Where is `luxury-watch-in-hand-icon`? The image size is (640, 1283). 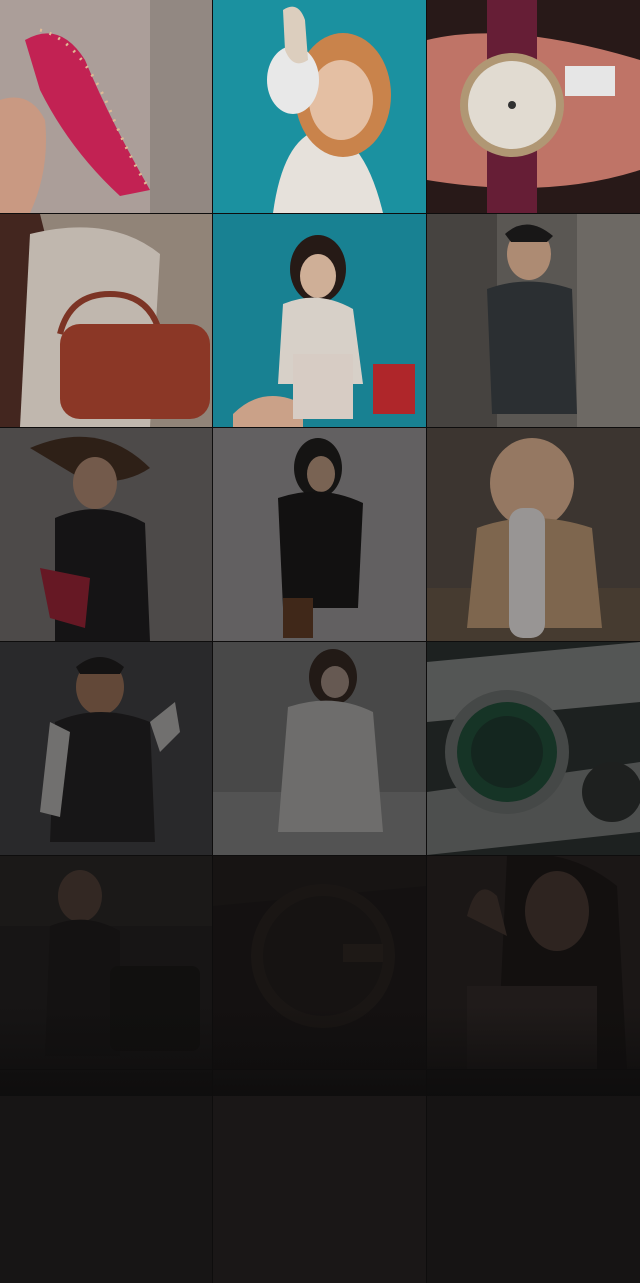
luxury-watch-in-hand-icon is located at coordinates (533, 106).